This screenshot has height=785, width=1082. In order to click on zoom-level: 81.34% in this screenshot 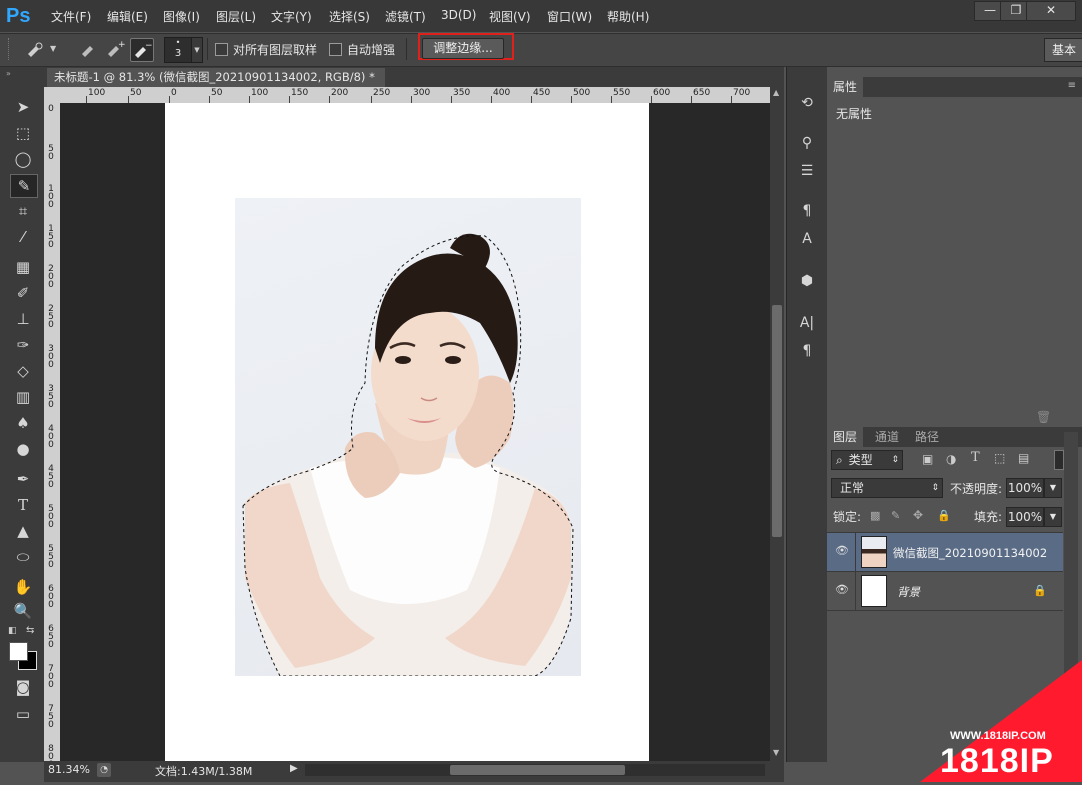, I will do `click(69, 769)`.